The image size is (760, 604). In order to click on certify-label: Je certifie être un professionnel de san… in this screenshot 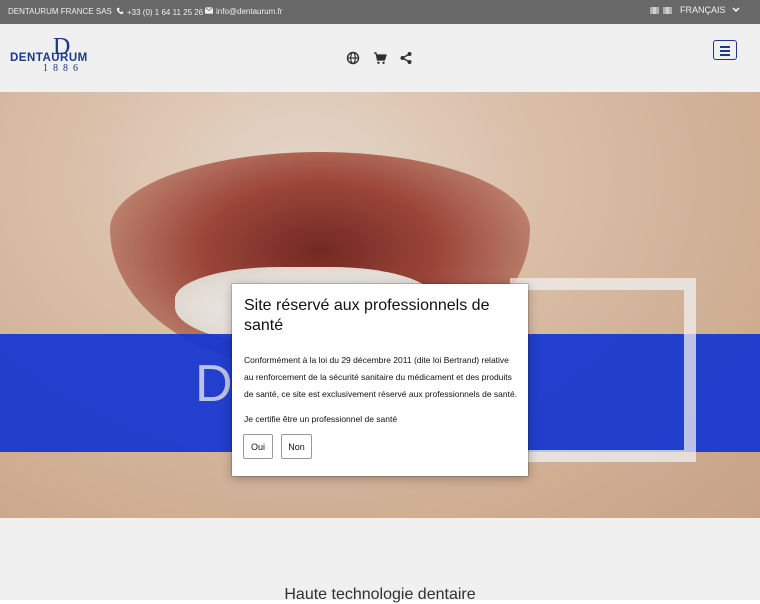, I will do `click(321, 419)`.